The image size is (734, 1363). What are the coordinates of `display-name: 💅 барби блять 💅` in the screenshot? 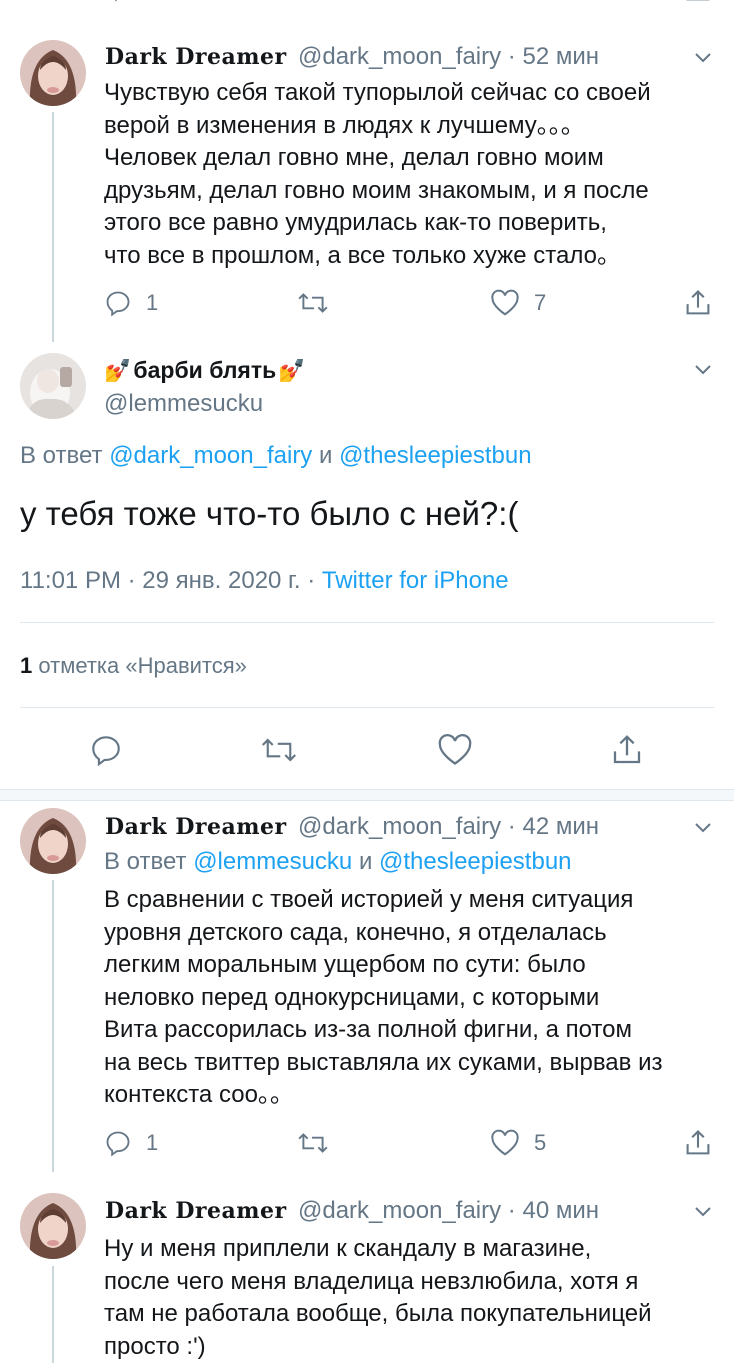 It's located at (205, 370).